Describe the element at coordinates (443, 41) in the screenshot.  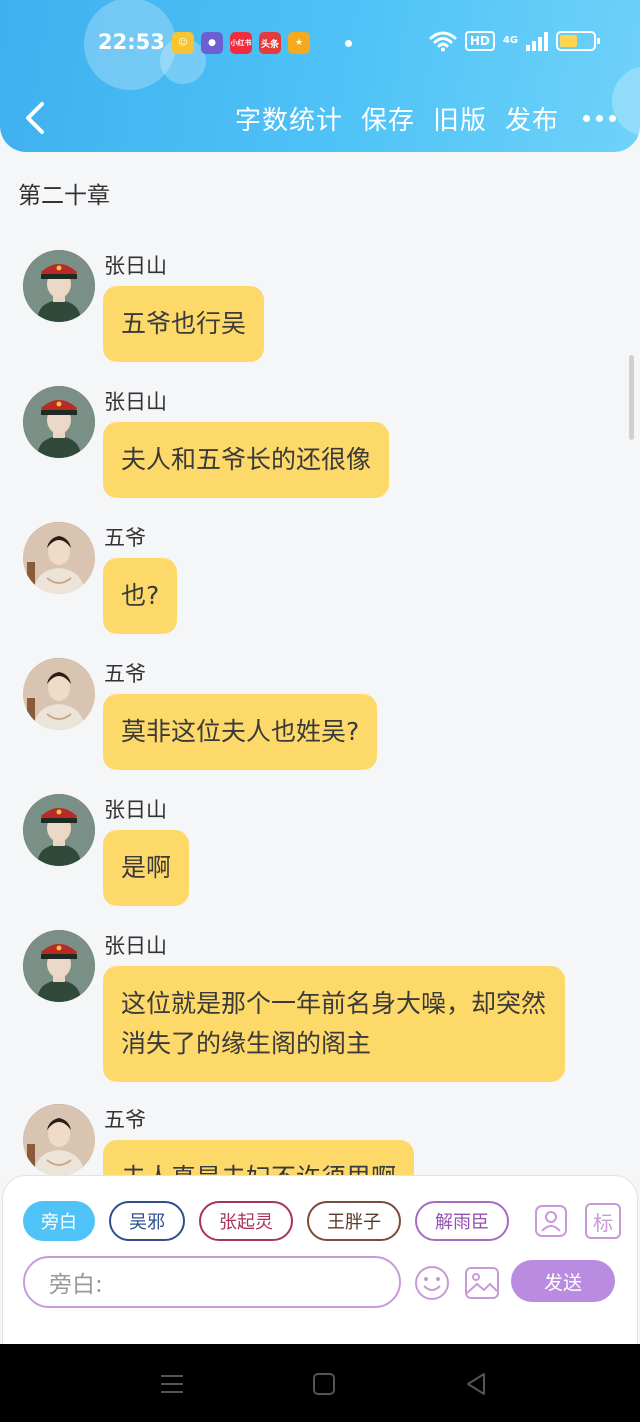
I see `wifi-icon` at that location.